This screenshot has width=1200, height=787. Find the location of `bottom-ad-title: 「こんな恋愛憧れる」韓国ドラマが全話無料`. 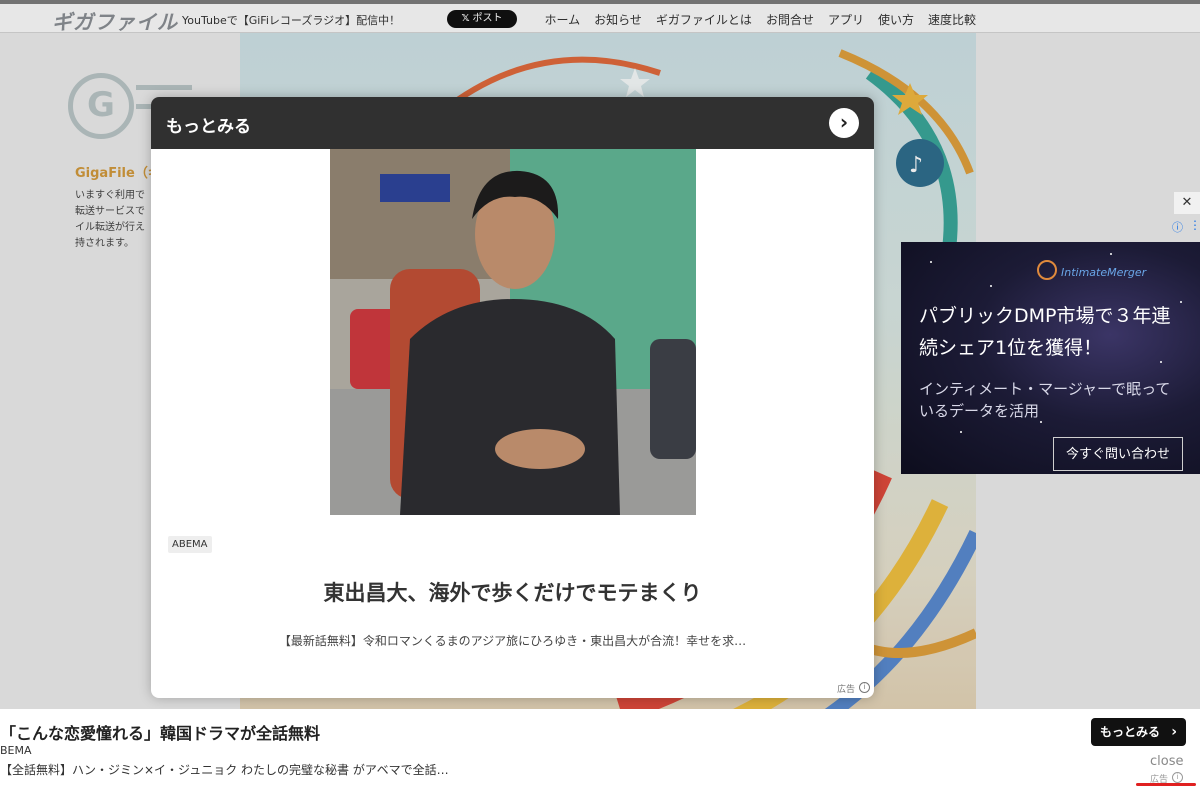

bottom-ad-title: 「こんな恋愛憧れる」韓国ドラマが全話無料 is located at coordinates (160, 732).